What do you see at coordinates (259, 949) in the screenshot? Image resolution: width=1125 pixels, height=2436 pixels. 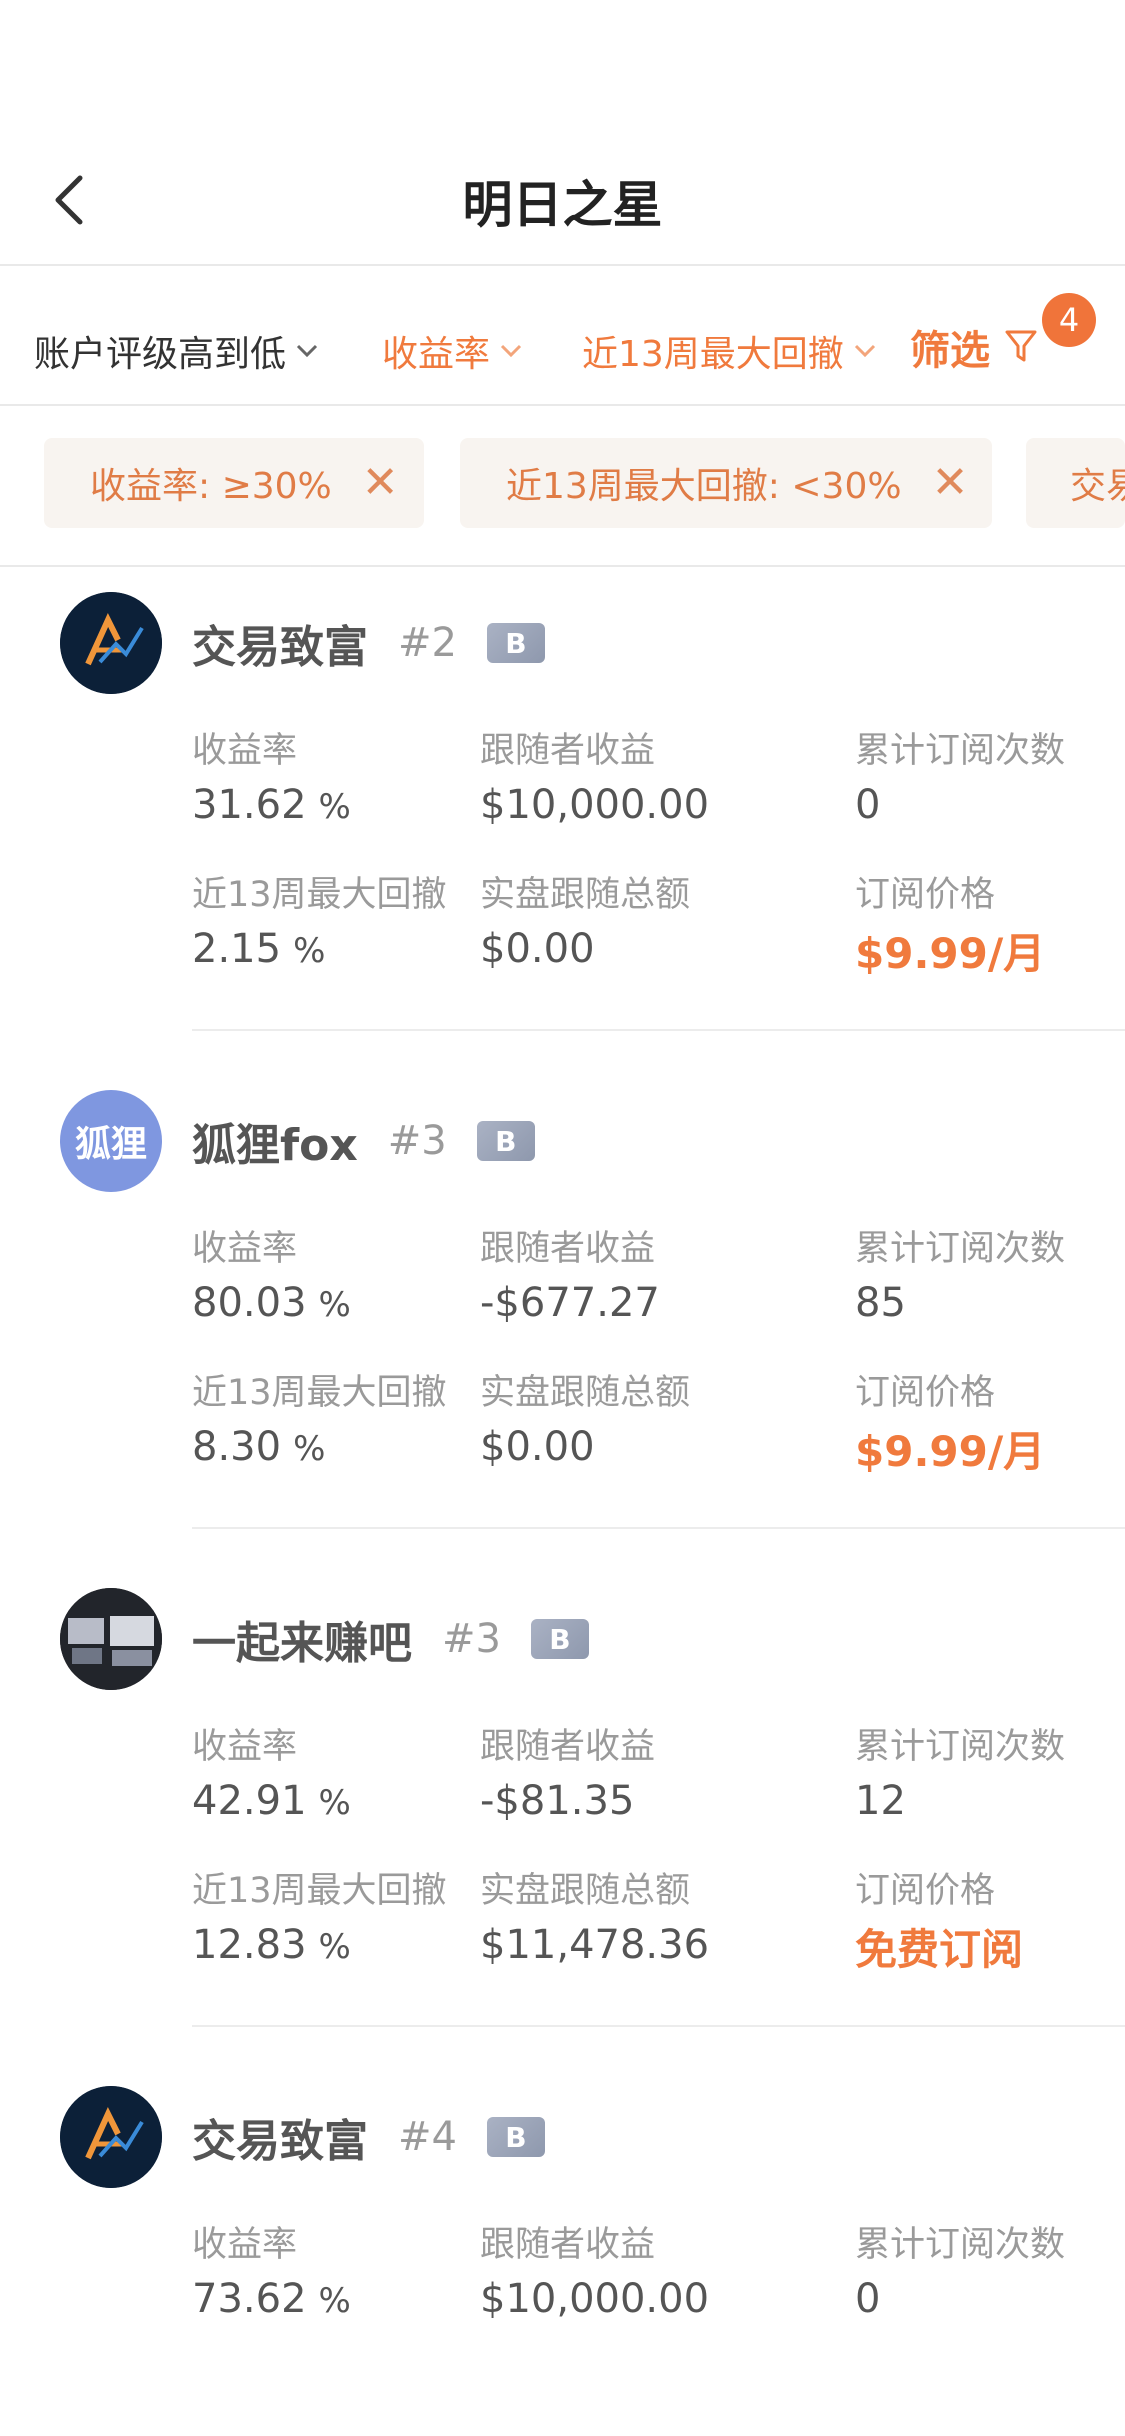 I see `drawdown-value: 2.15%` at bounding box center [259, 949].